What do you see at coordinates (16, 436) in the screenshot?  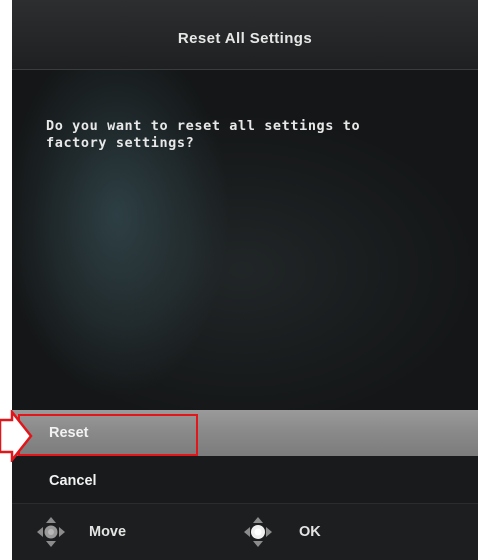 I see `pointer-arrow-icon` at bounding box center [16, 436].